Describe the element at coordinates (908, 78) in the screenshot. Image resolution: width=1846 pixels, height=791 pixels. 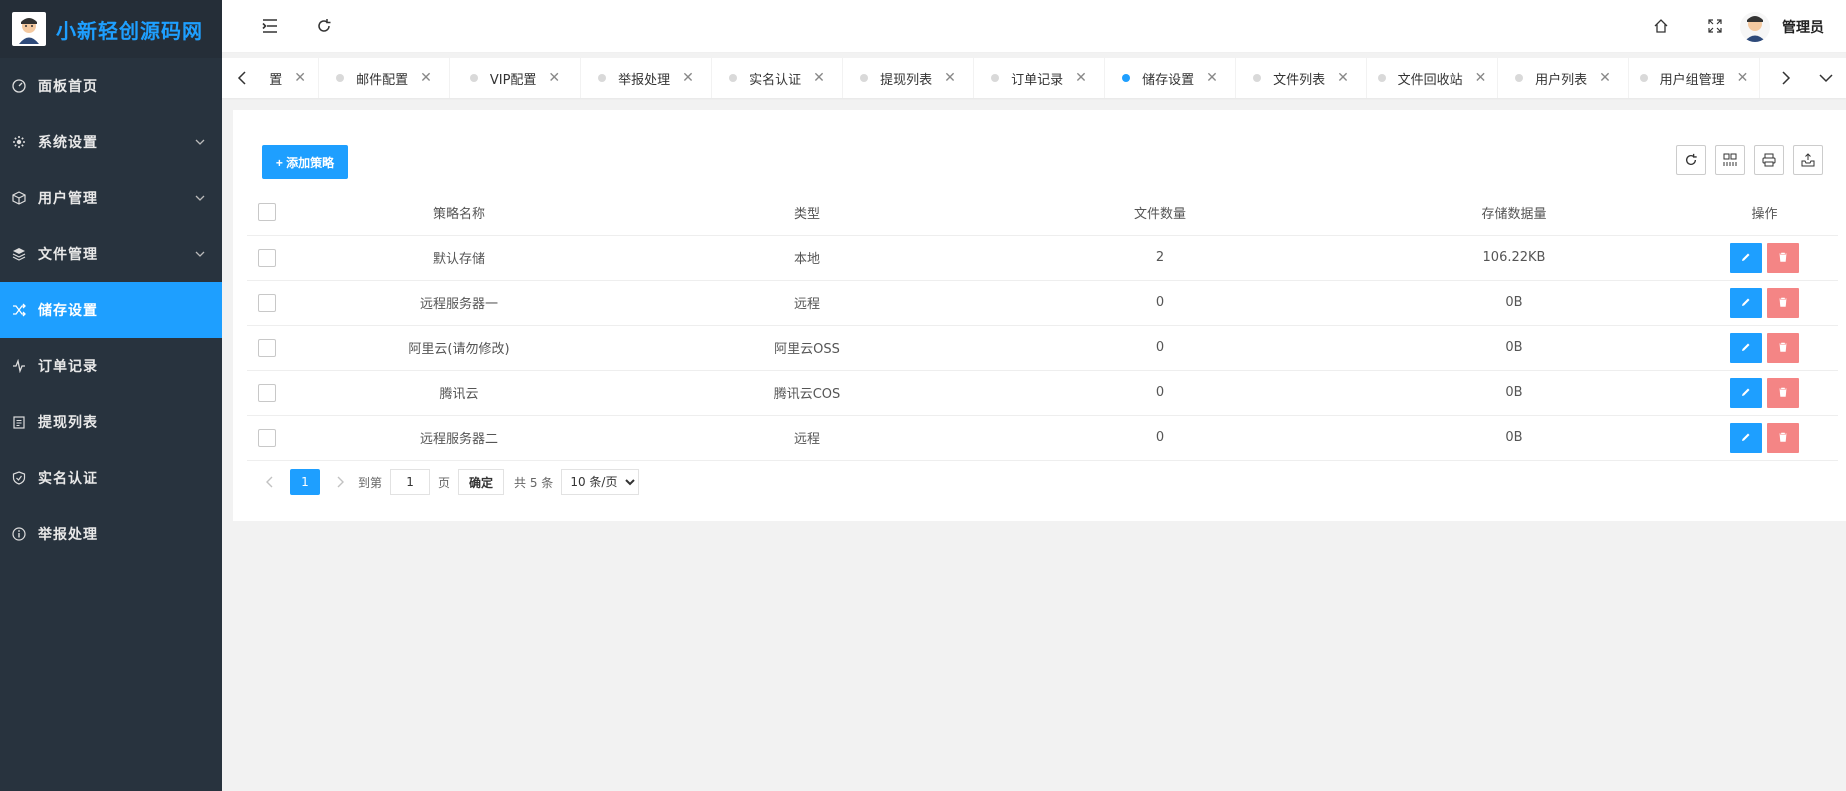
I see `tab-5: 提现列表 ✕` at that location.